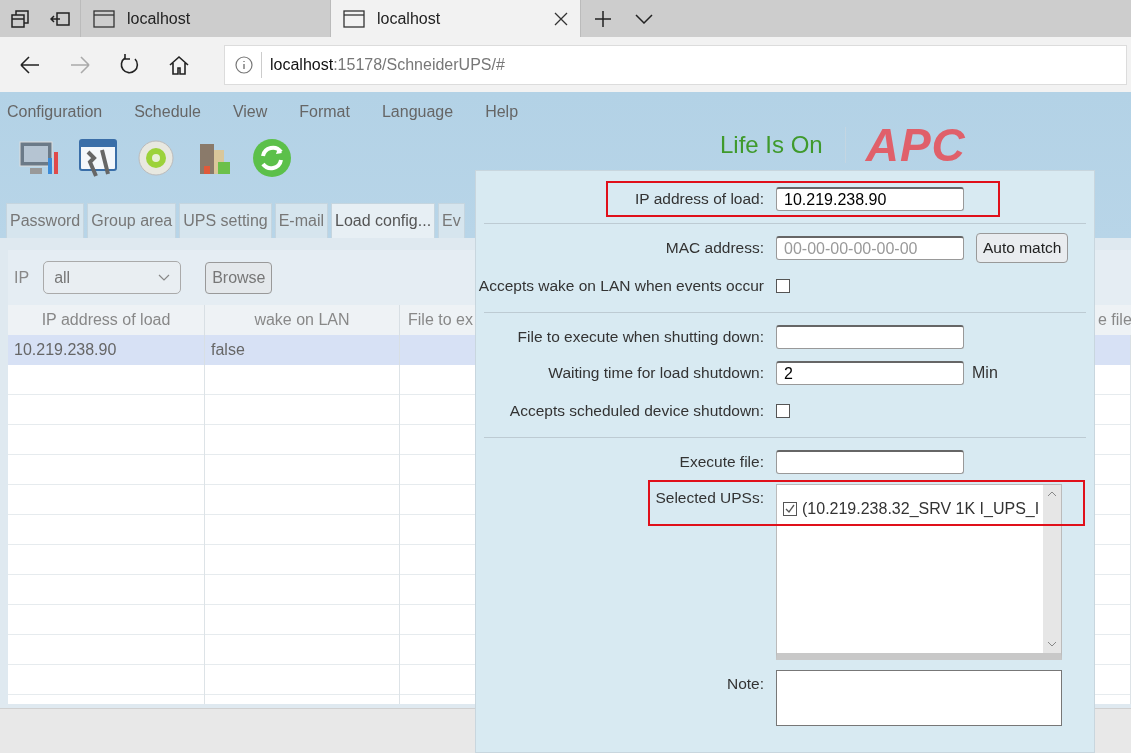 Image resolution: width=1131 pixels, height=753 pixels. What do you see at coordinates (745, 684) in the screenshot?
I see `field-label: Note:` at bounding box center [745, 684].